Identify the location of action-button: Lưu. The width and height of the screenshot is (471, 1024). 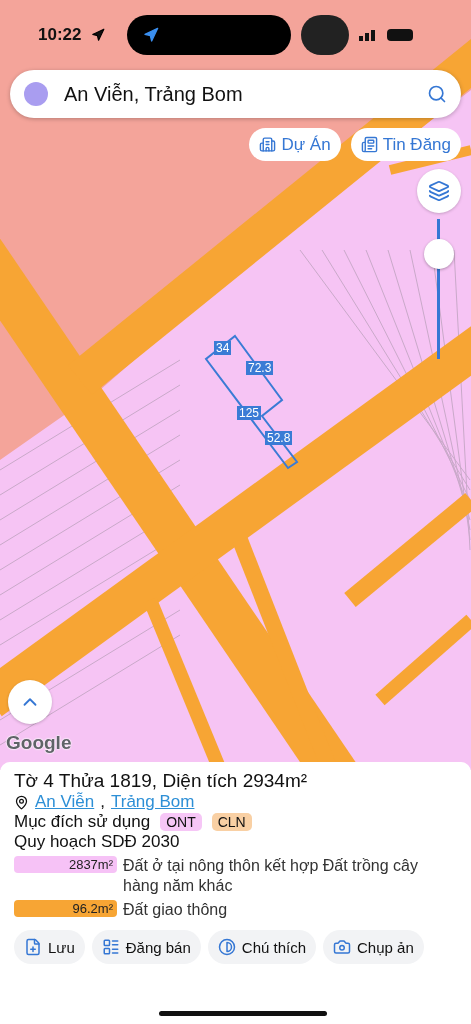
(49, 947).